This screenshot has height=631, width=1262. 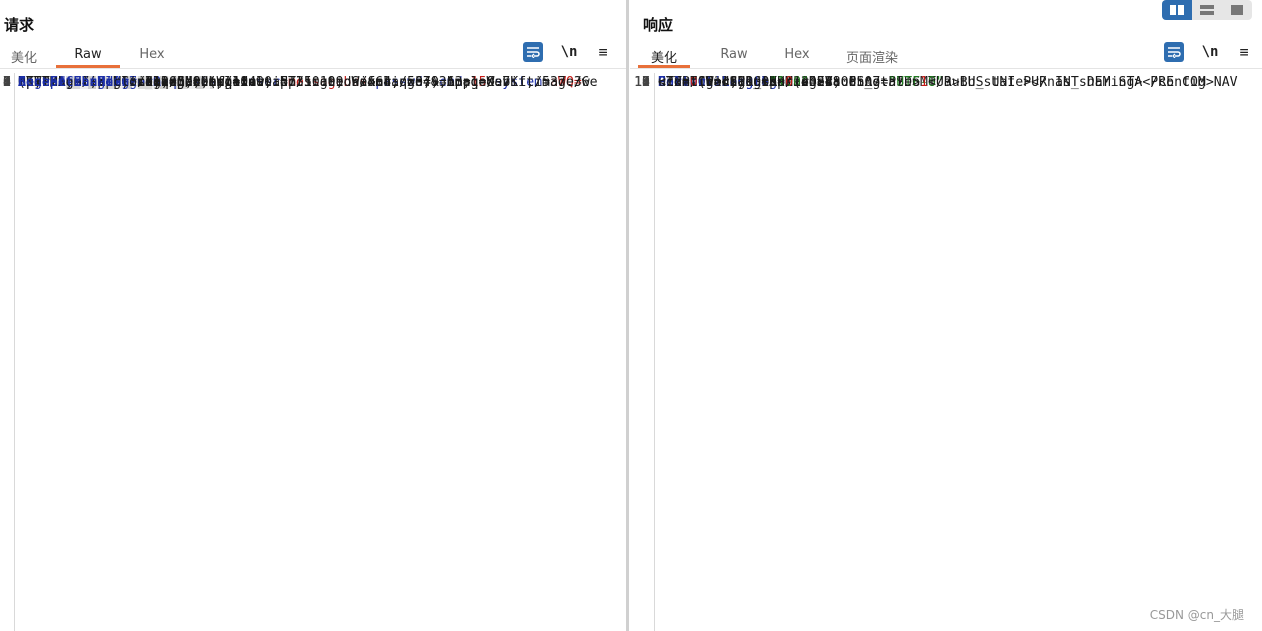 I want to click on split-vertical-icon, so click(x=1207, y=10).